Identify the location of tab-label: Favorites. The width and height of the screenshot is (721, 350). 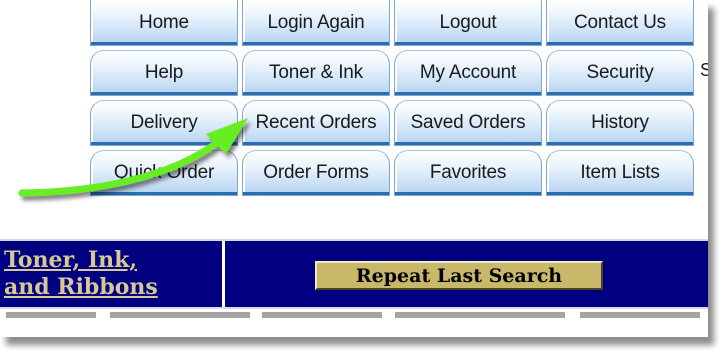
(468, 172).